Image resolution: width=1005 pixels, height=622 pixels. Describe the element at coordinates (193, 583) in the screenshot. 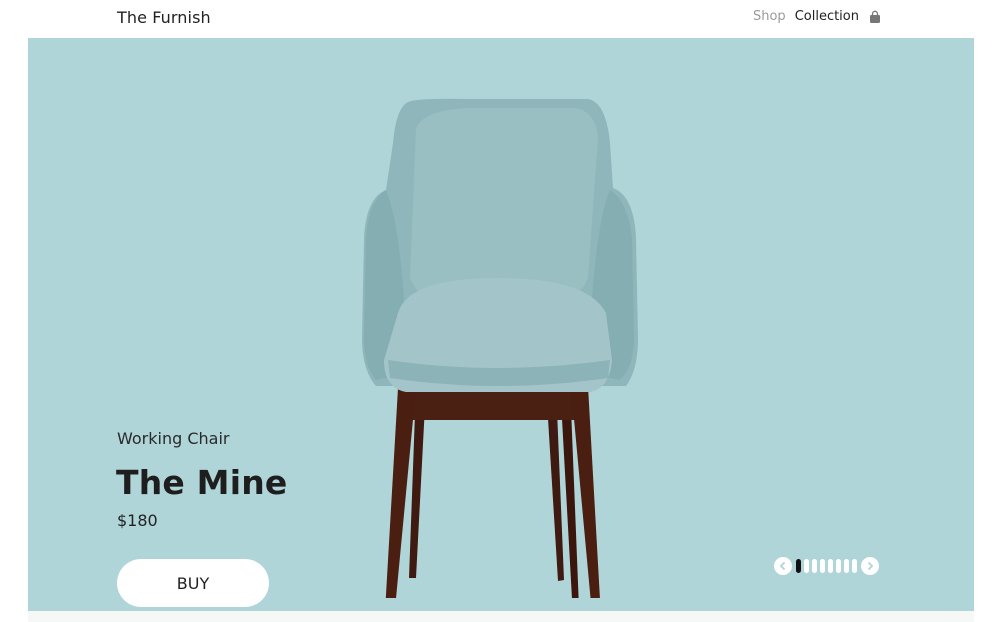

I see `buy-button: BUY` at that location.